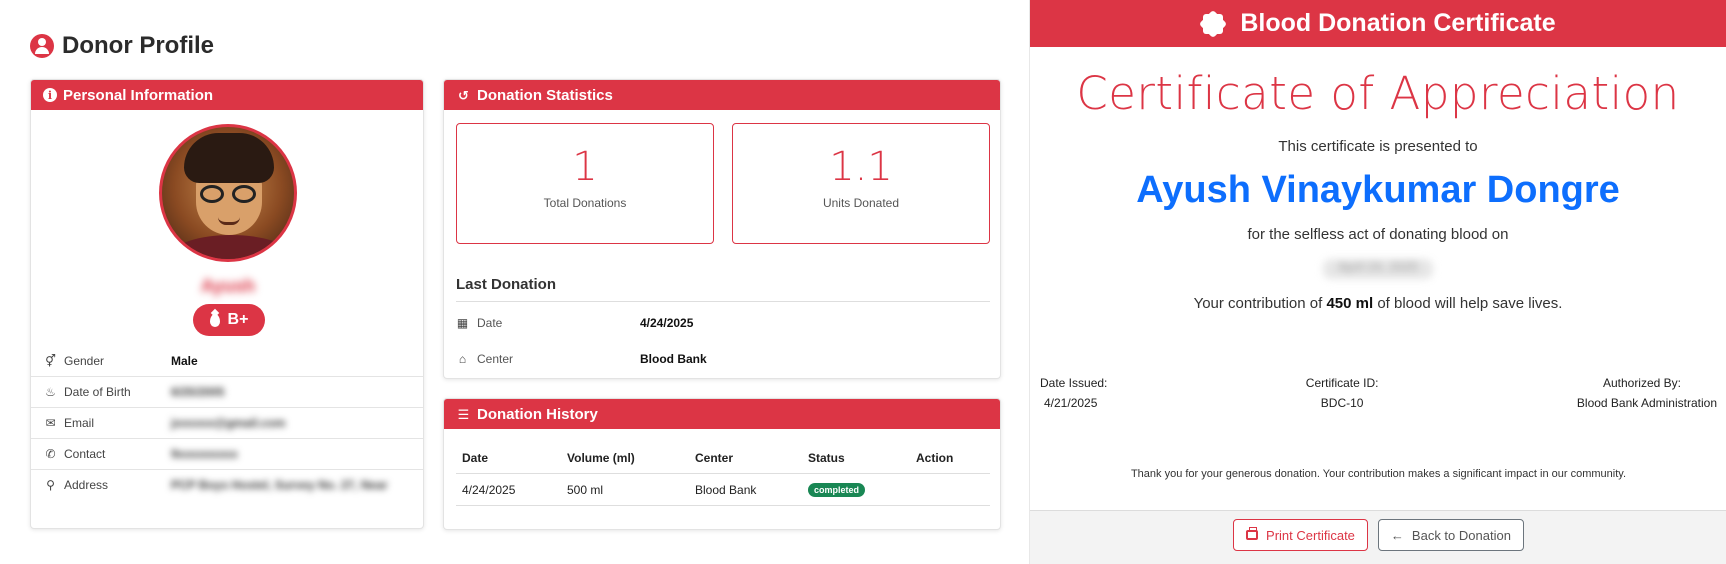 The height and width of the screenshot is (564, 1726). Describe the element at coordinates (837, 490) in the screenshot. I see `status-badge: completed` at that location.